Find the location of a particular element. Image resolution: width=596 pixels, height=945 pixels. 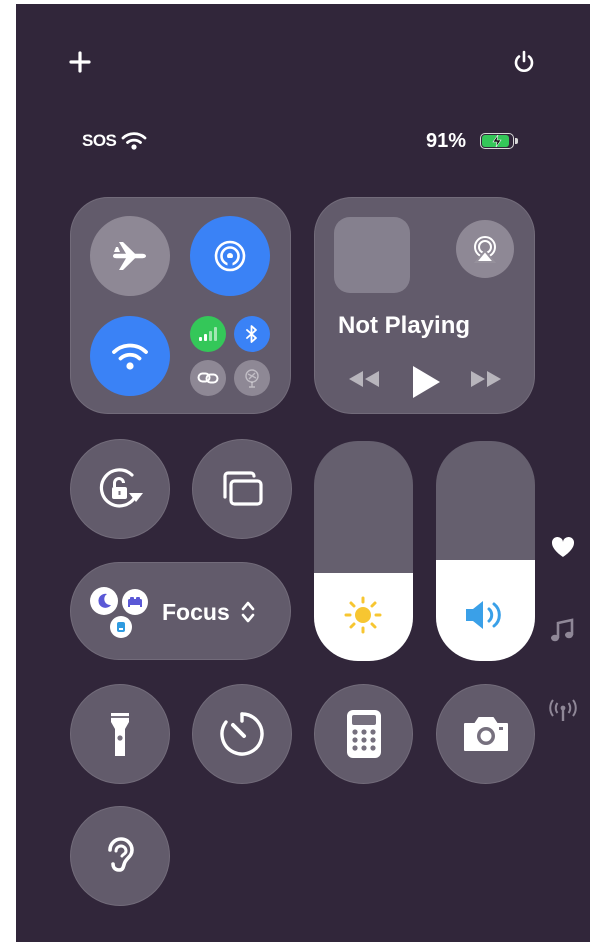

bed-icon is located at coordinates (135, 602).